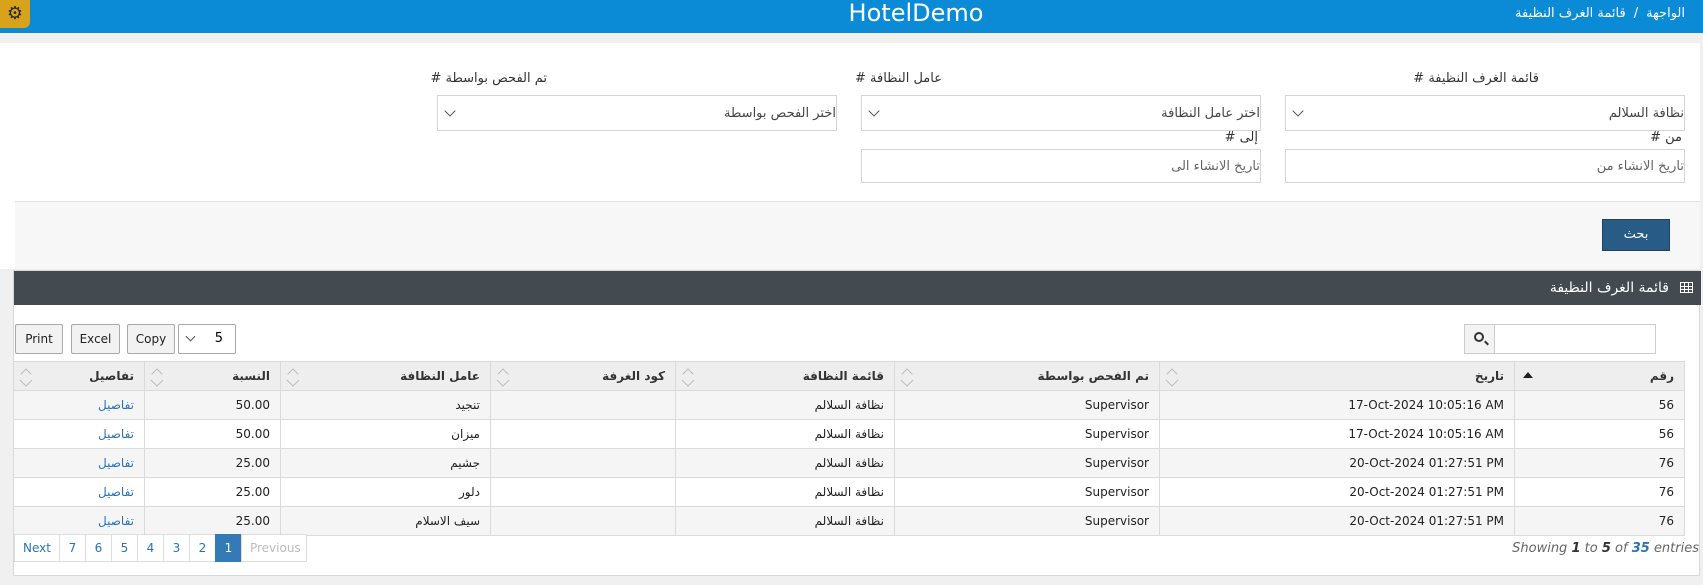  What do you see at coordinates (489, 78) in the screenshot?
I see `checked-by-label: تم الفحص بواسطة #` at bounding box center [489, 78].